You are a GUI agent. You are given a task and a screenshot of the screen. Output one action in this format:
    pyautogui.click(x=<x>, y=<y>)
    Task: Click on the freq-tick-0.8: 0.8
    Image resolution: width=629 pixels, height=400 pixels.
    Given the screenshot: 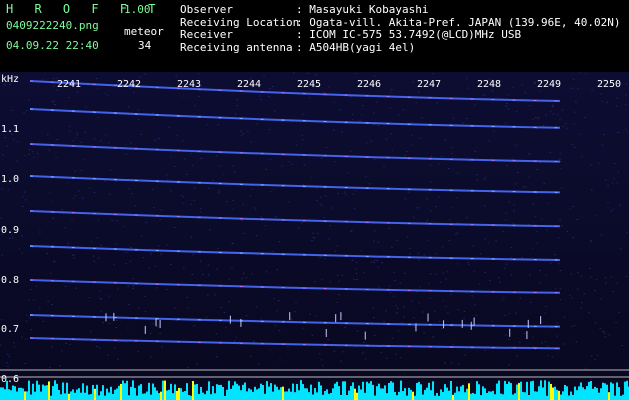 What is the action you would take?
    pyautogui.click(x=10, y=280)
    